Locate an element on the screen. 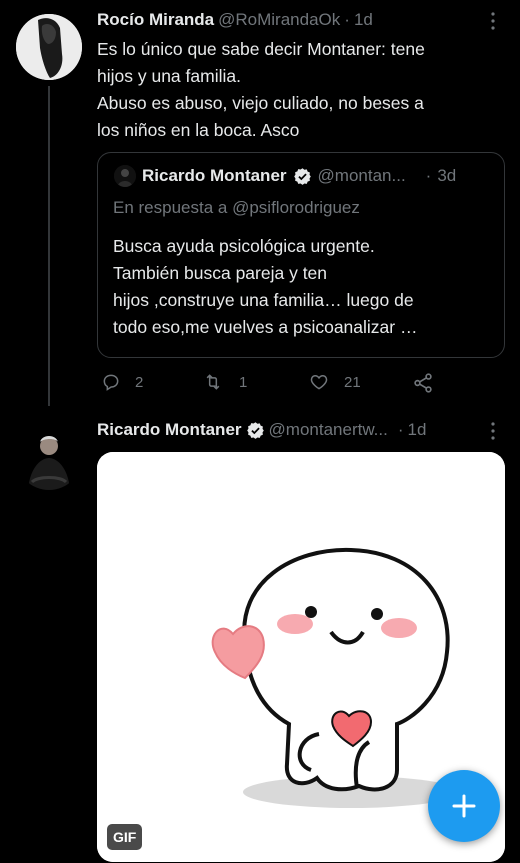  quoted-tweet-header: Ricardo Montaner @montan... · 3d is located at coordinates (285, 176).